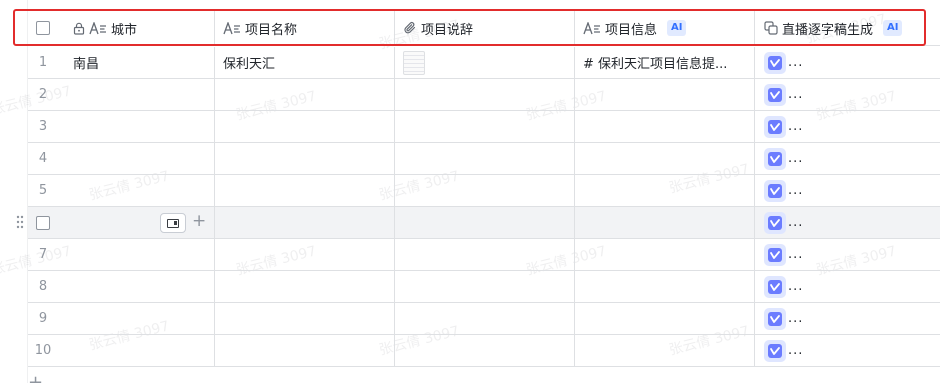 The image size is (940, 383). Describe the element at coordinates (43, 350) in the screenshot. I see `row-index-cell: 10` at that location.